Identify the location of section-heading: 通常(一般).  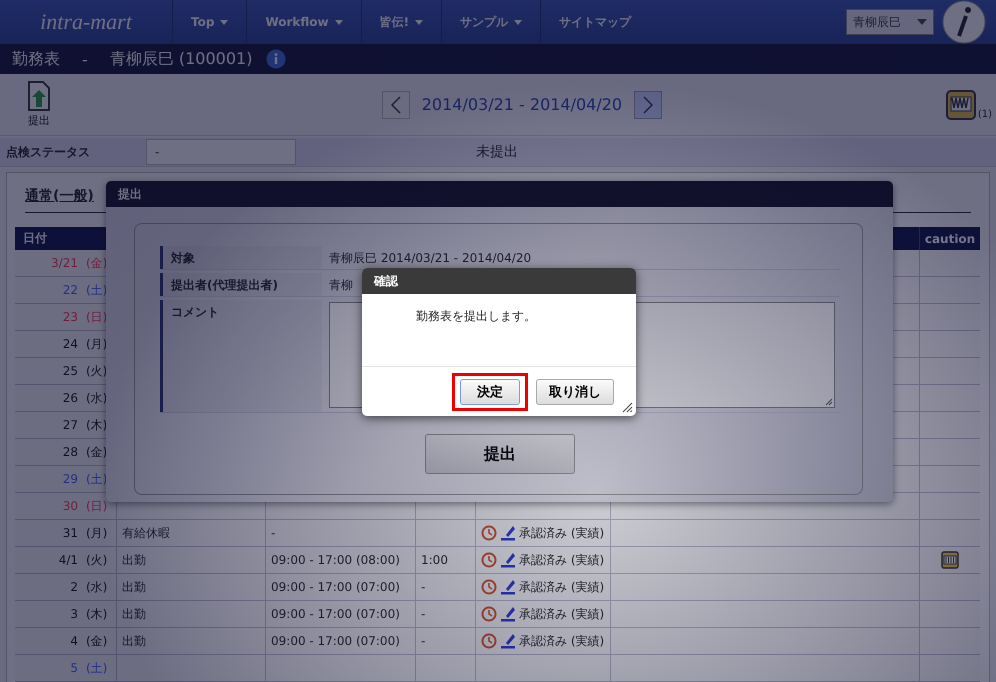
(59, 196).